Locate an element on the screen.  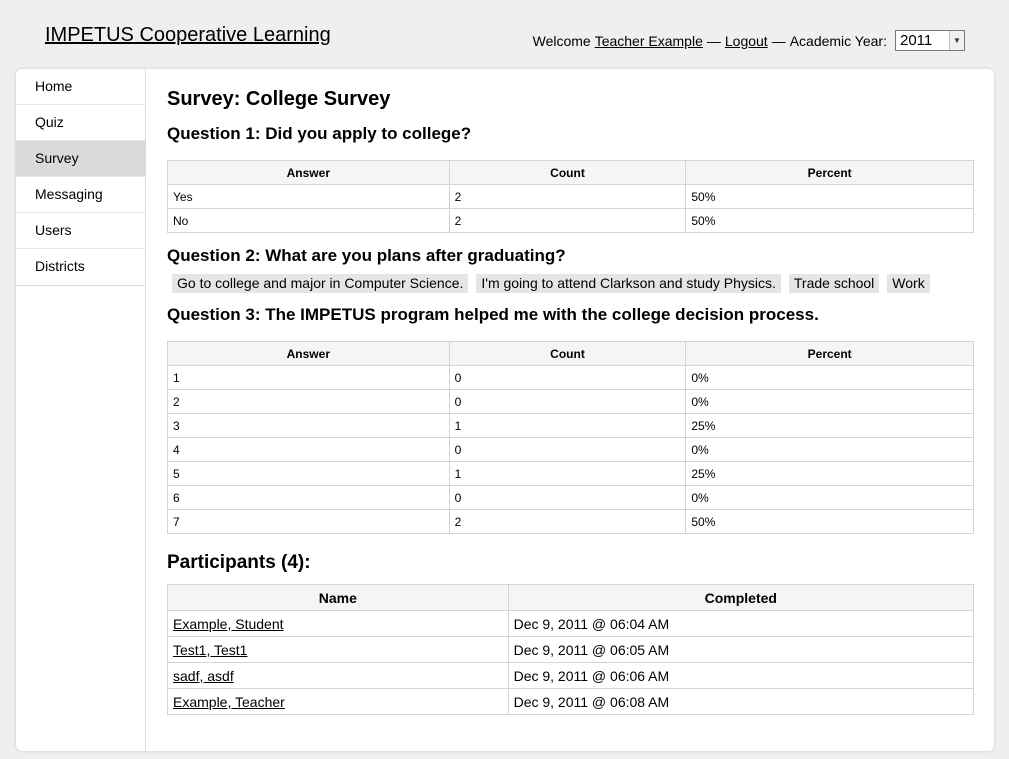
table-row: 6 0 0% is located at coordinates (570, 497).